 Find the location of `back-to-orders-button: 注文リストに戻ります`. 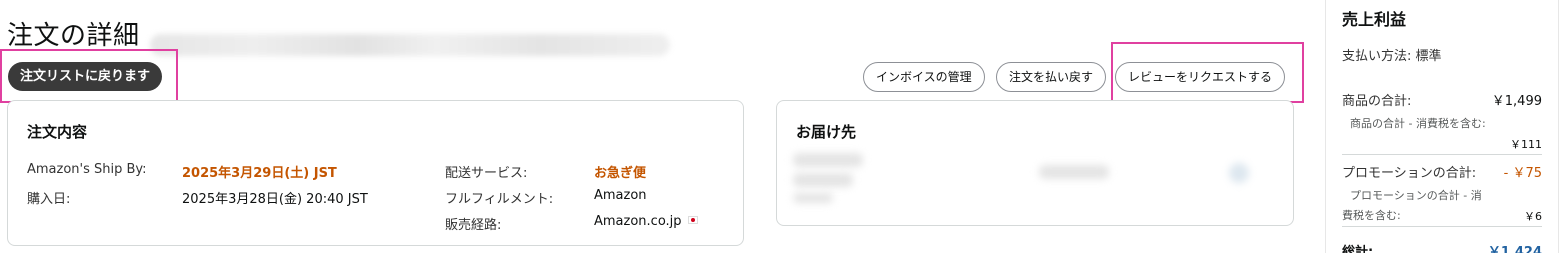

back-to-orders-button: 注文リストに戻ります is located at coordinates (85, 76).